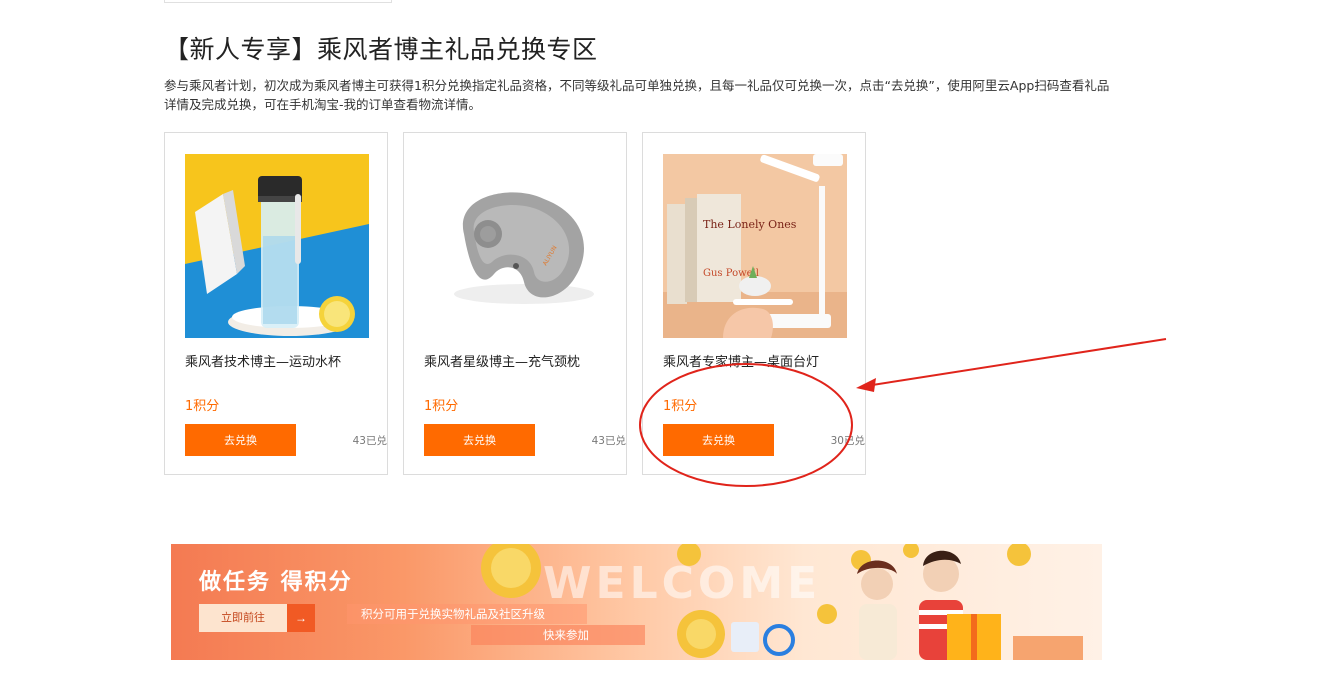  Describe the element at coordinates (381, 49) in the screenshot. I see `section-title: 【新人专享】乘风者博主礼品兑换专区` at that location.